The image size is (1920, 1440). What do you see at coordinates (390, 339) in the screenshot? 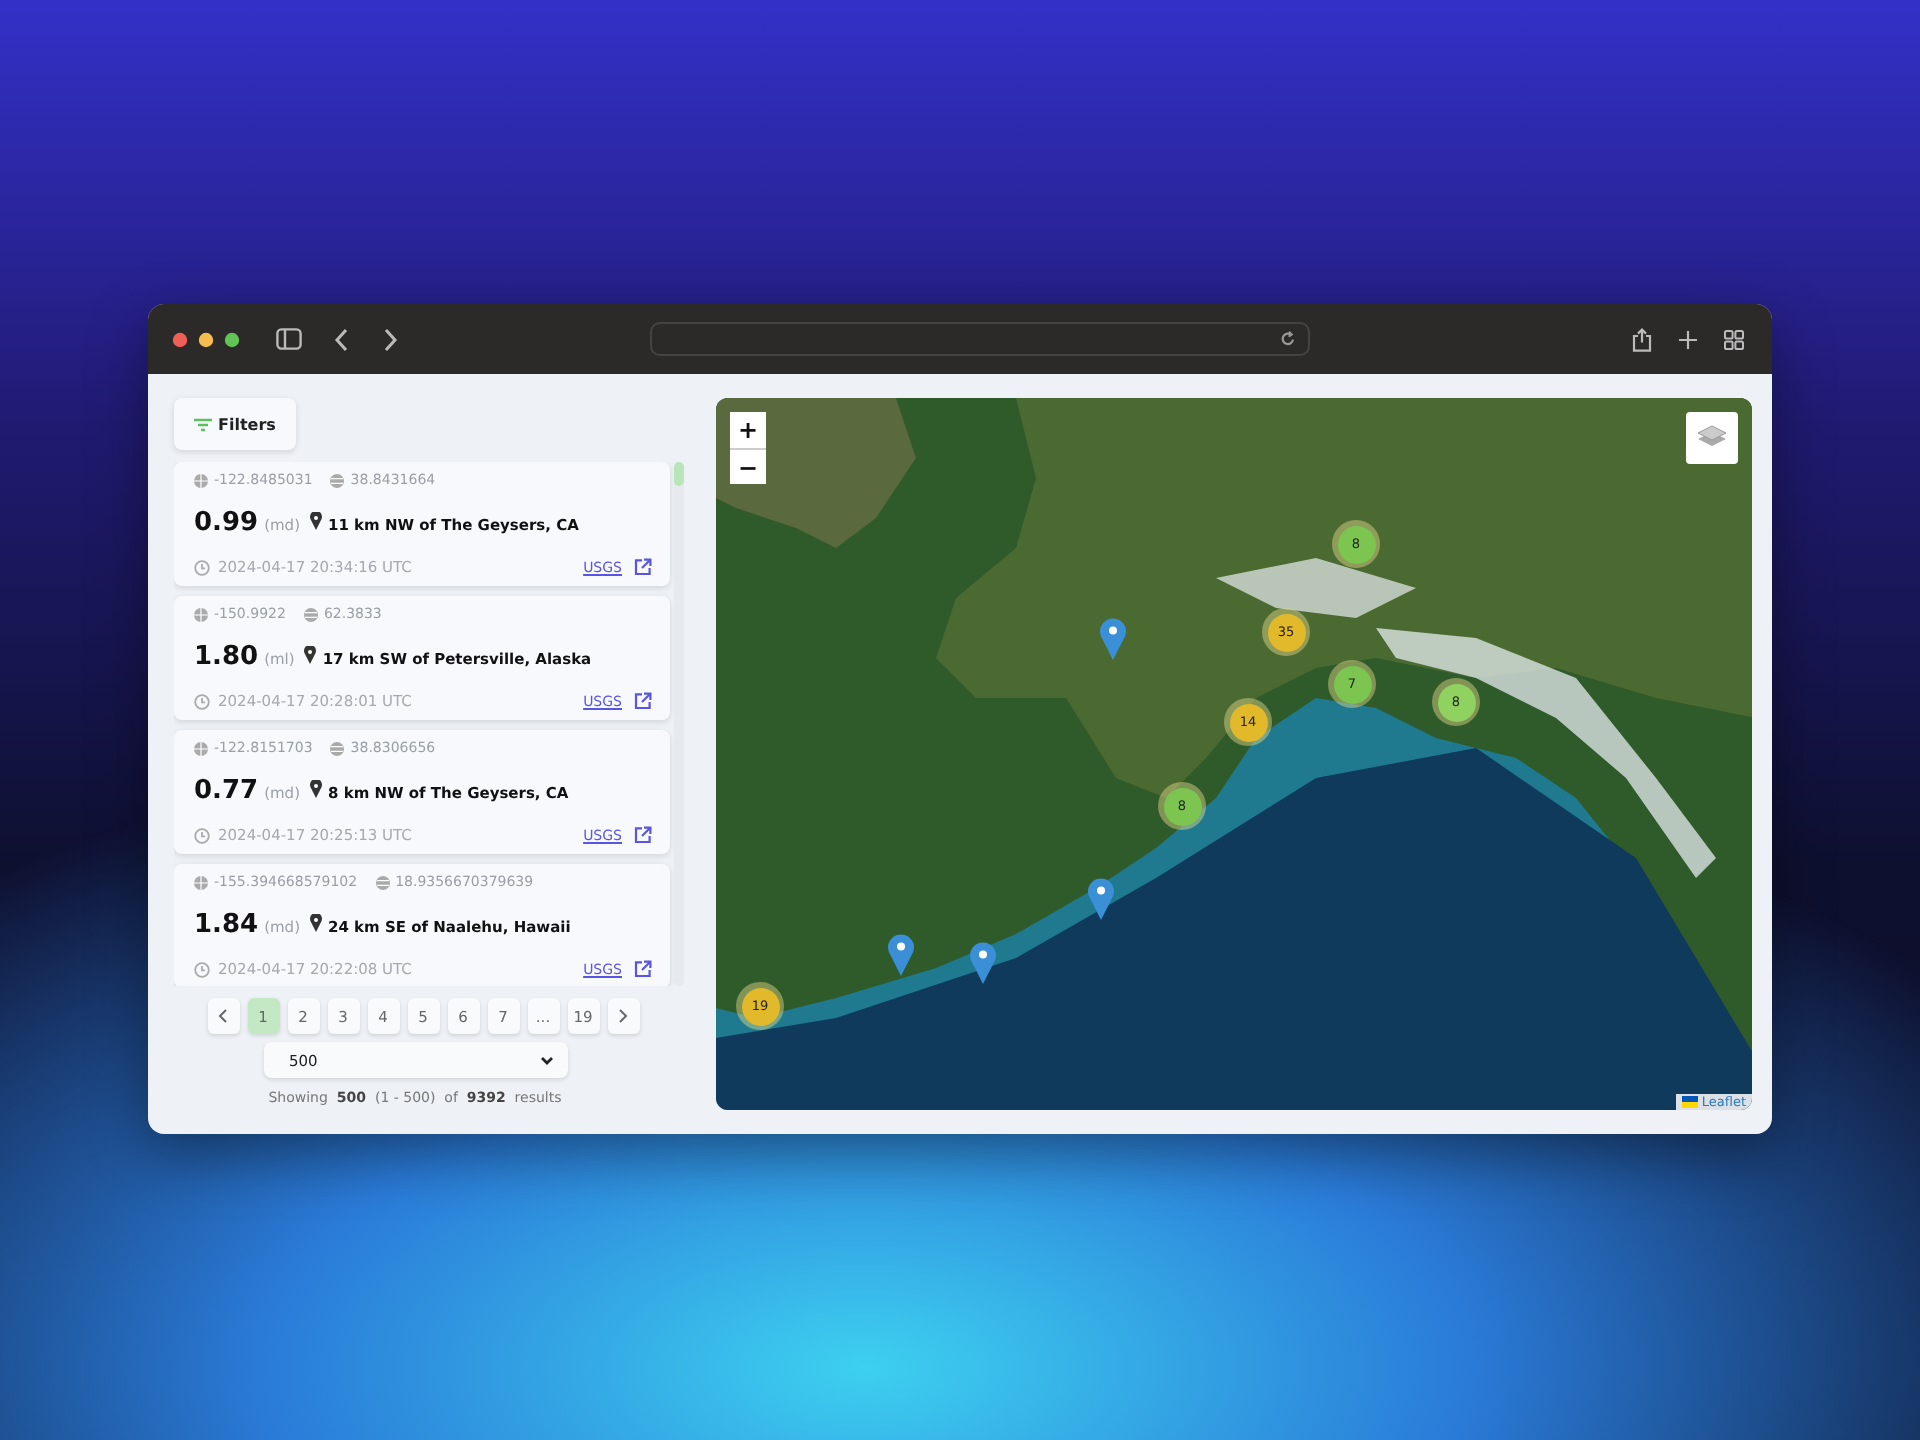
I see `forward-icon` at bounding box center [390, 339].